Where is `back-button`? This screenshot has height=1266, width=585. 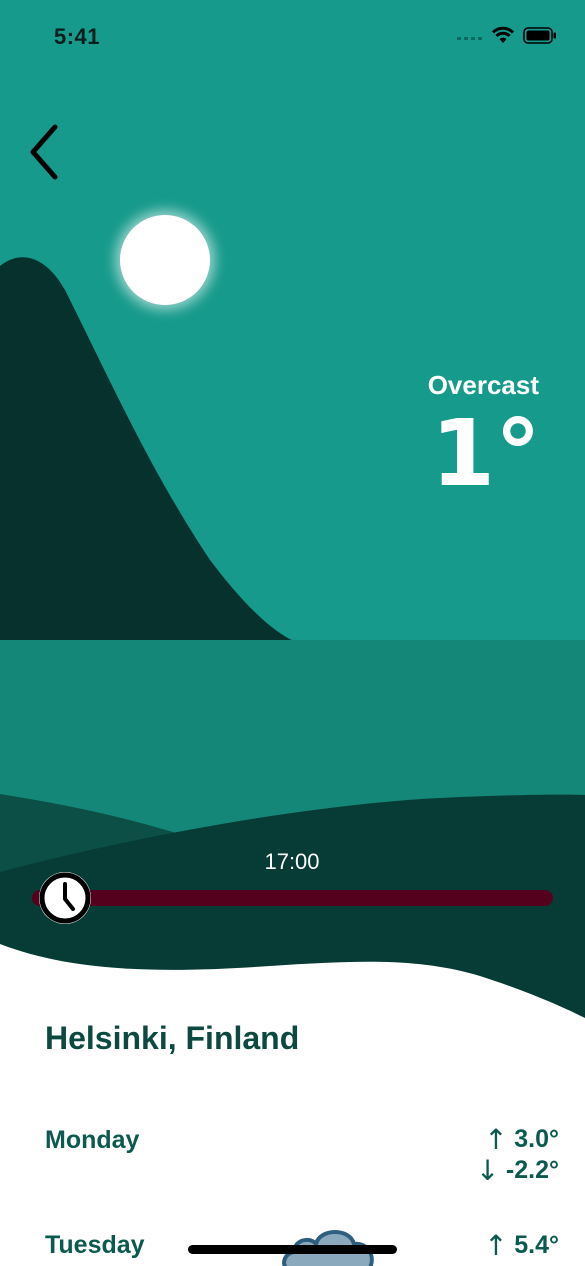 back-button is located at coordinates (43, 154).